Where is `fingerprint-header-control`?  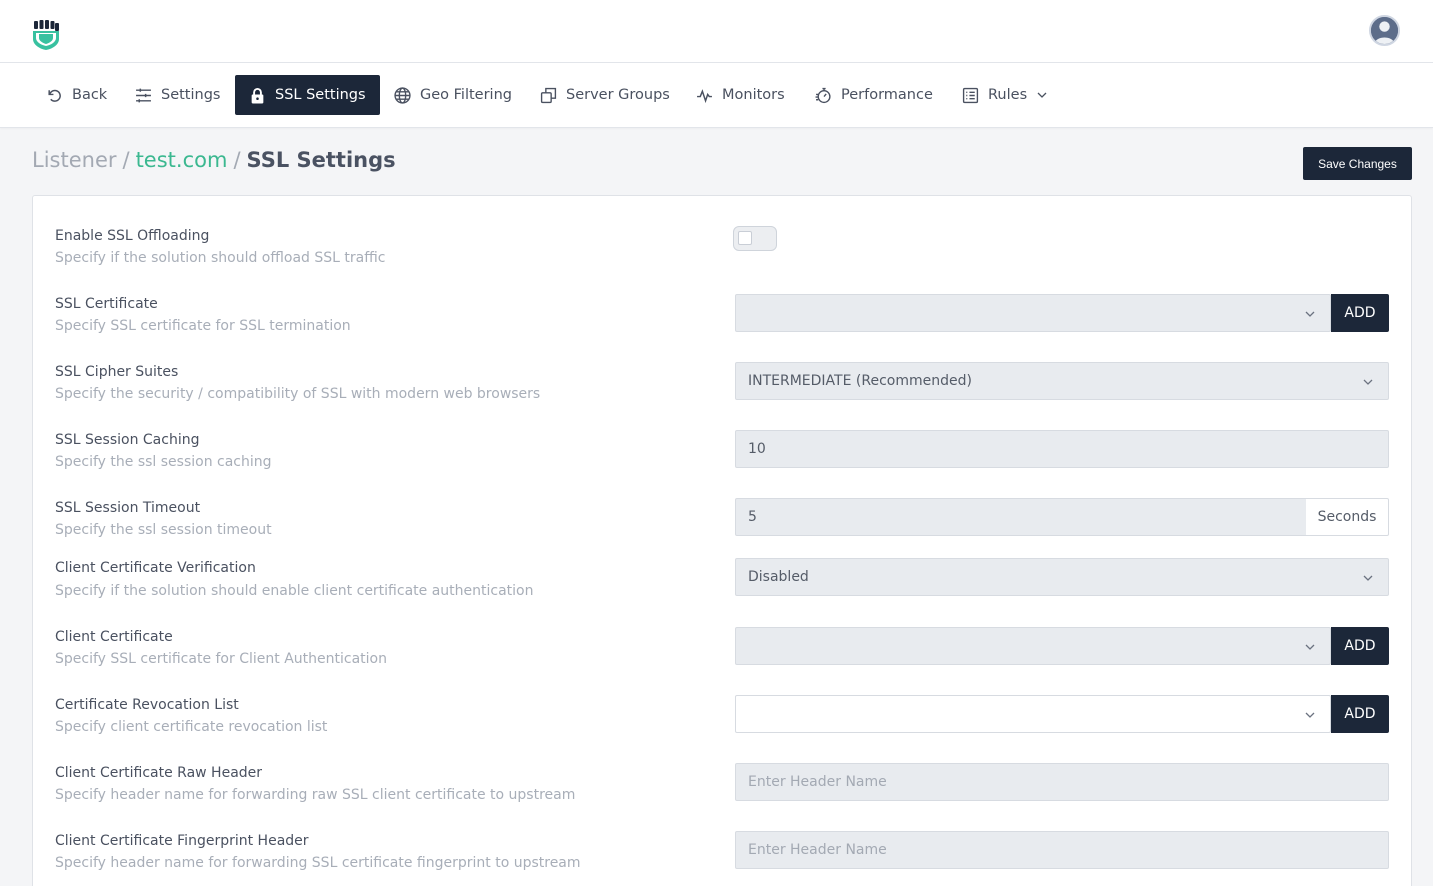
fingerprint-header-control is located at coordinates (1062, 850).